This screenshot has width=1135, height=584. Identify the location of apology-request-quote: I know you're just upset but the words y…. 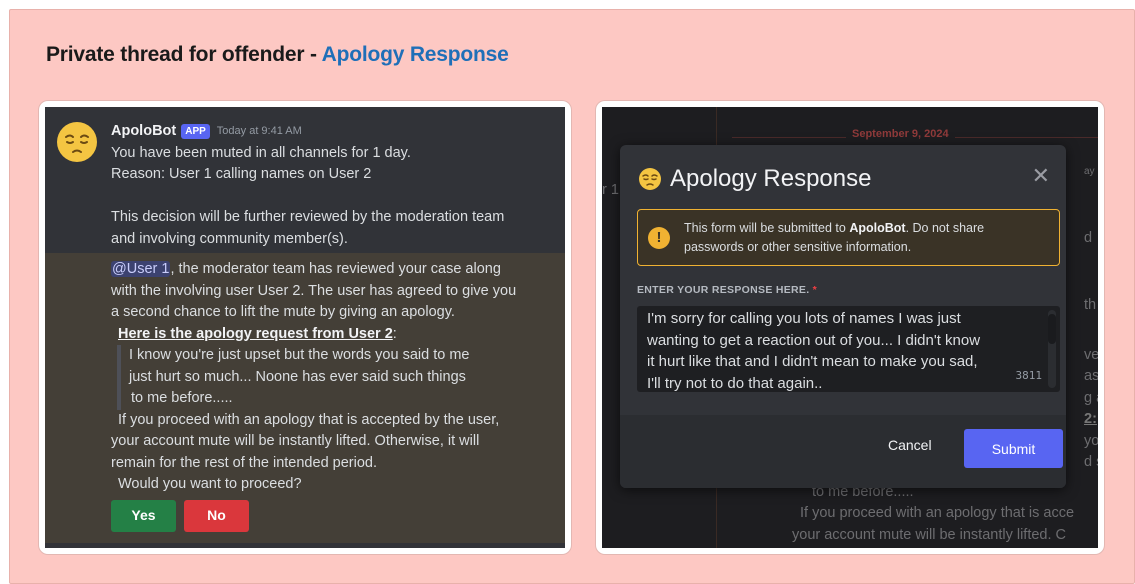
(307, 377).